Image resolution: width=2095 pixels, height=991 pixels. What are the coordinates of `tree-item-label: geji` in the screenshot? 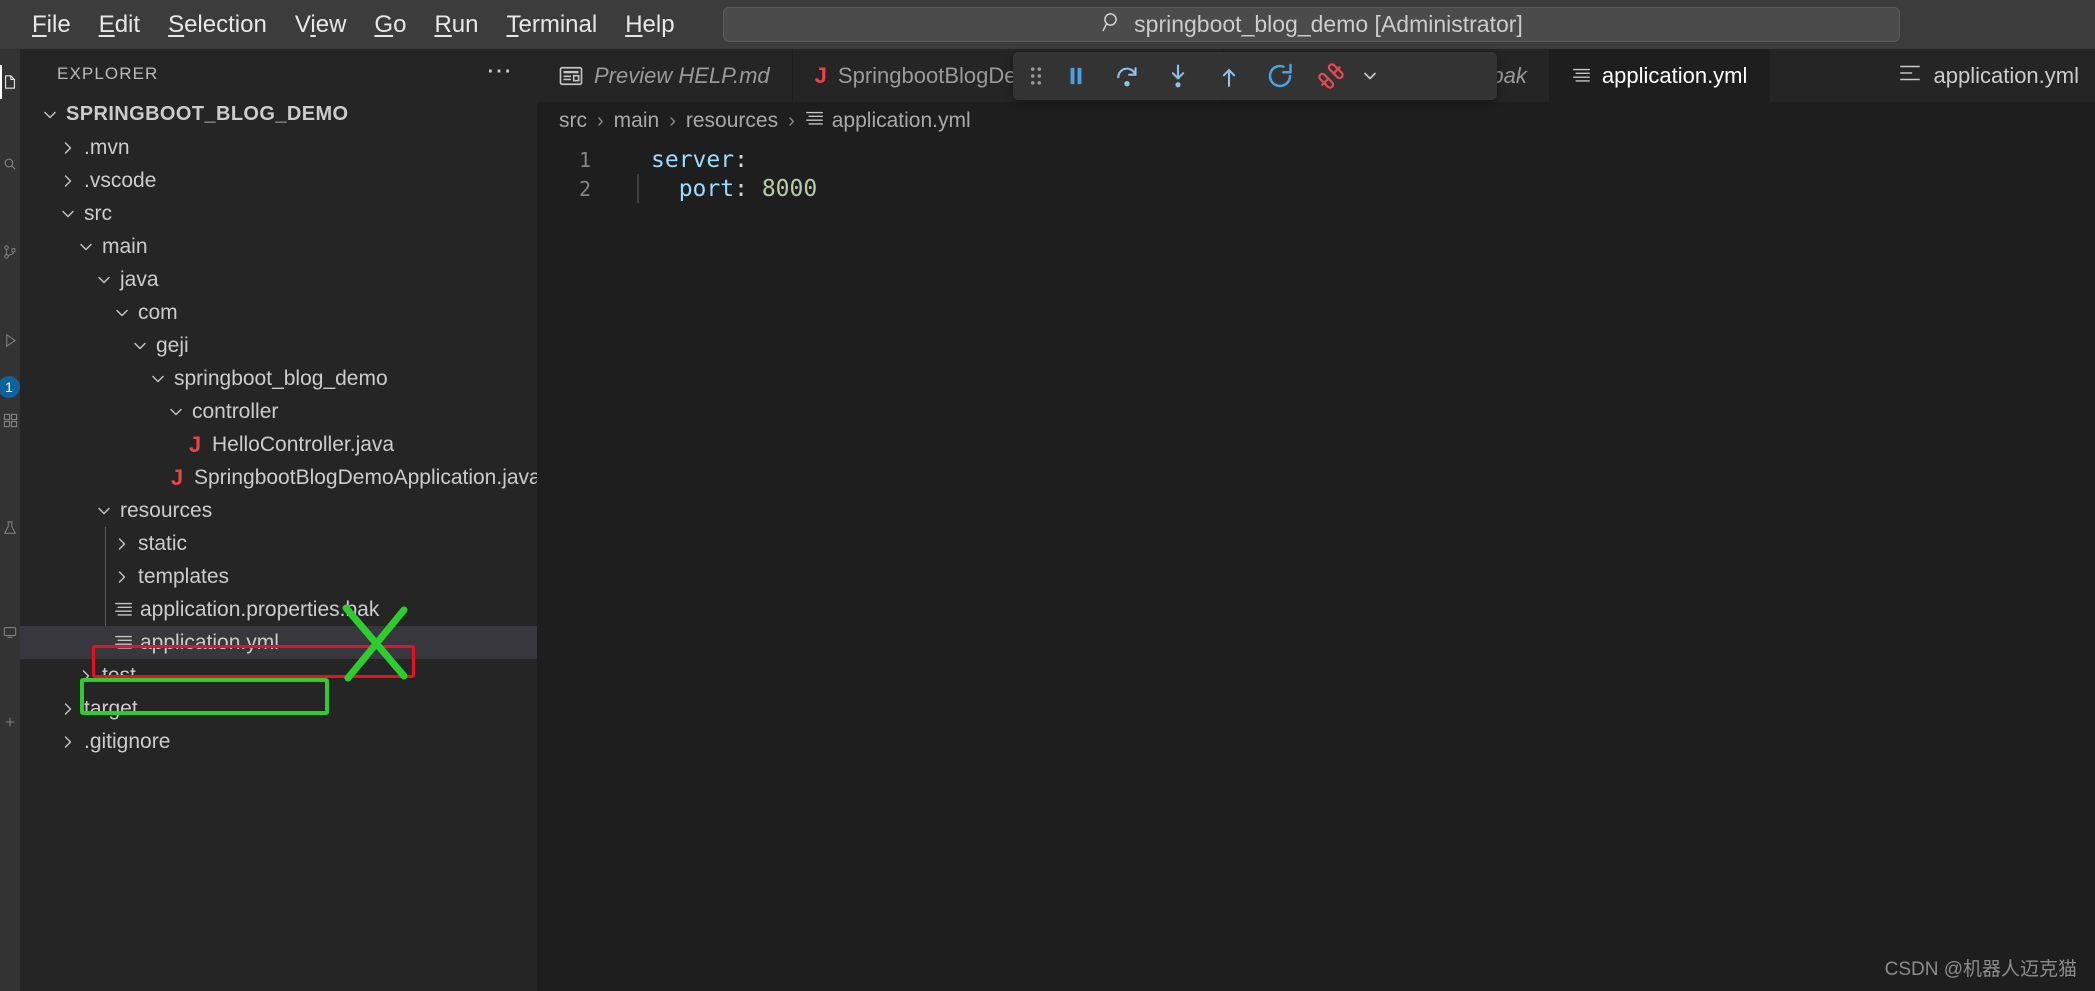 It's located at (172, 345).